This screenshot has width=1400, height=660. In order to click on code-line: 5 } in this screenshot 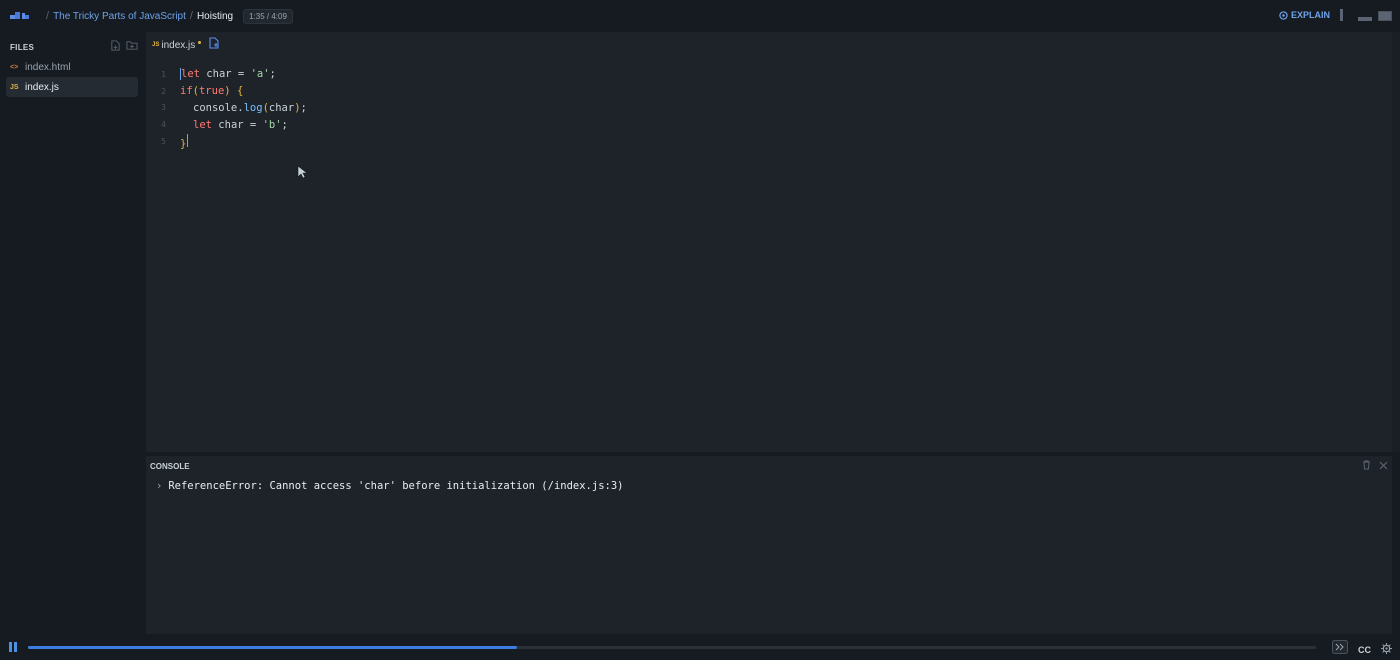, I will do `click(769, 141)`.